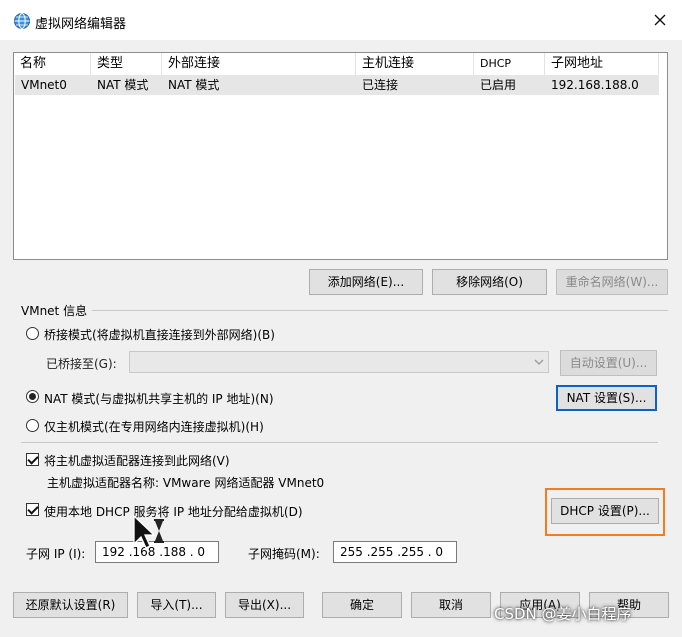  What do you see at coordinates (284, 554) in the screenshot?
I see `subnet-mask-label: 子网掩码(M):` at bounding box center [284, 554].